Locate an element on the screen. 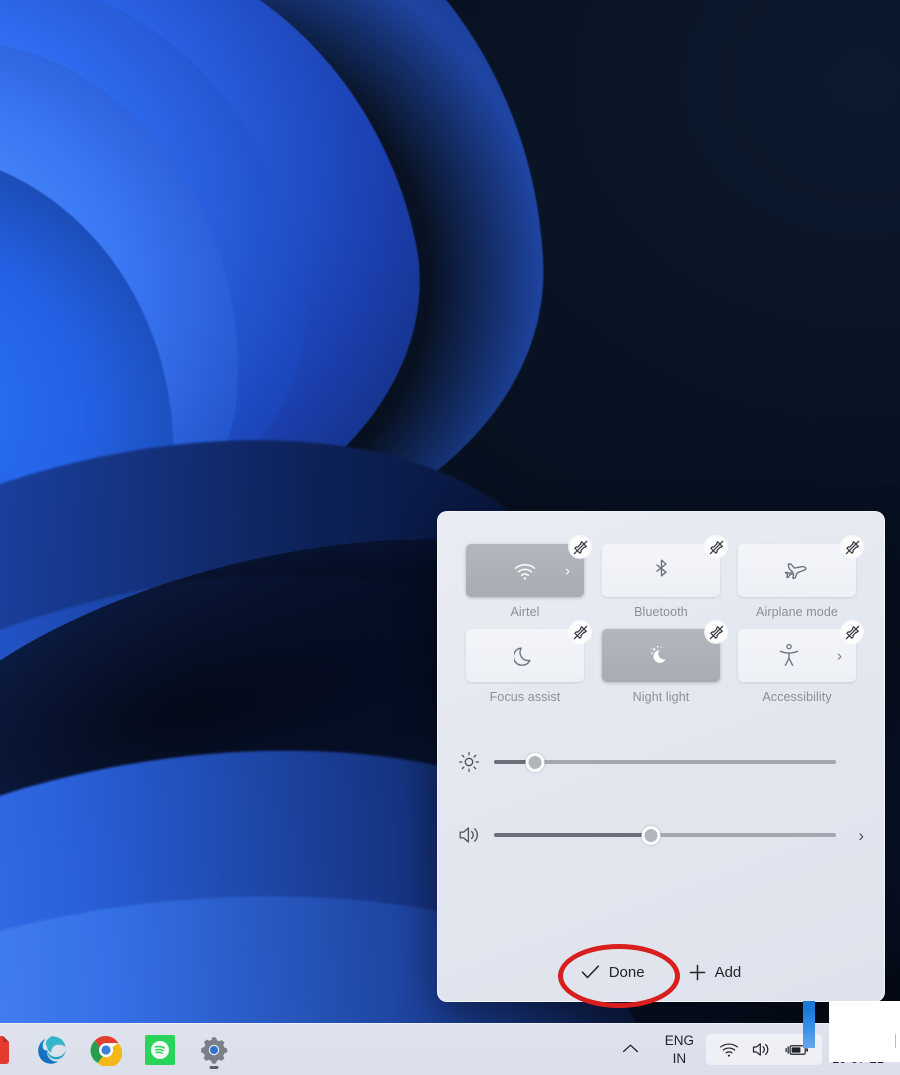 Image resolution: width=900 pixels, height=1075 pixels. white-overlay-artifact is located at coordinates (864, 1031).